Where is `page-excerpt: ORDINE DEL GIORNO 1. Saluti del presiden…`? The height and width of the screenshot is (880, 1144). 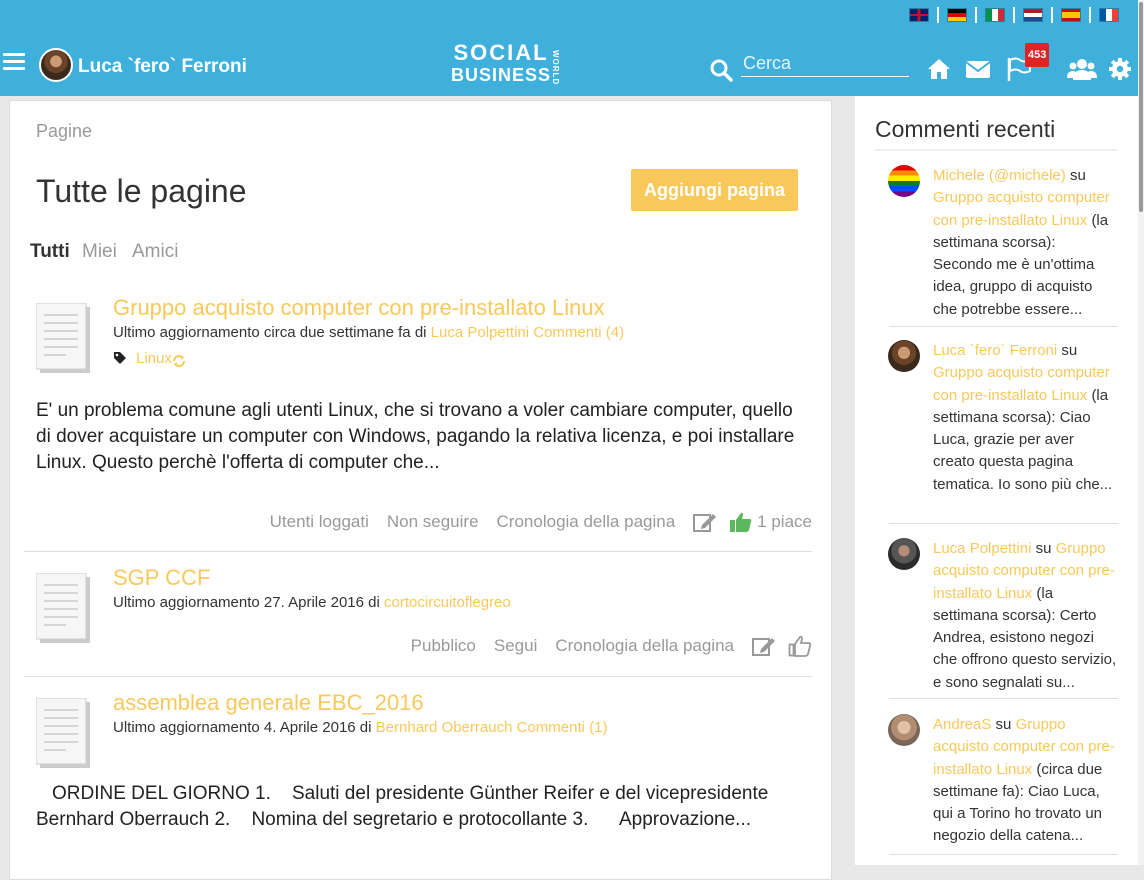 page-excerpt: ORDINE DEL GIORNO 1. Saluti del presiden… is located at coordinates (405, 806).